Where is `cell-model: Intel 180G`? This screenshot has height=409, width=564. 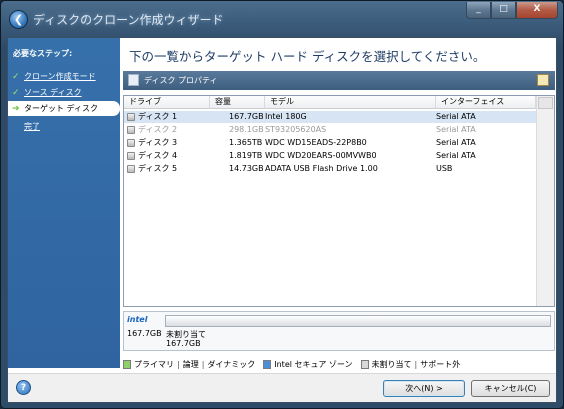 cell-model: Intel 180G is located at coordinates (286, 116).